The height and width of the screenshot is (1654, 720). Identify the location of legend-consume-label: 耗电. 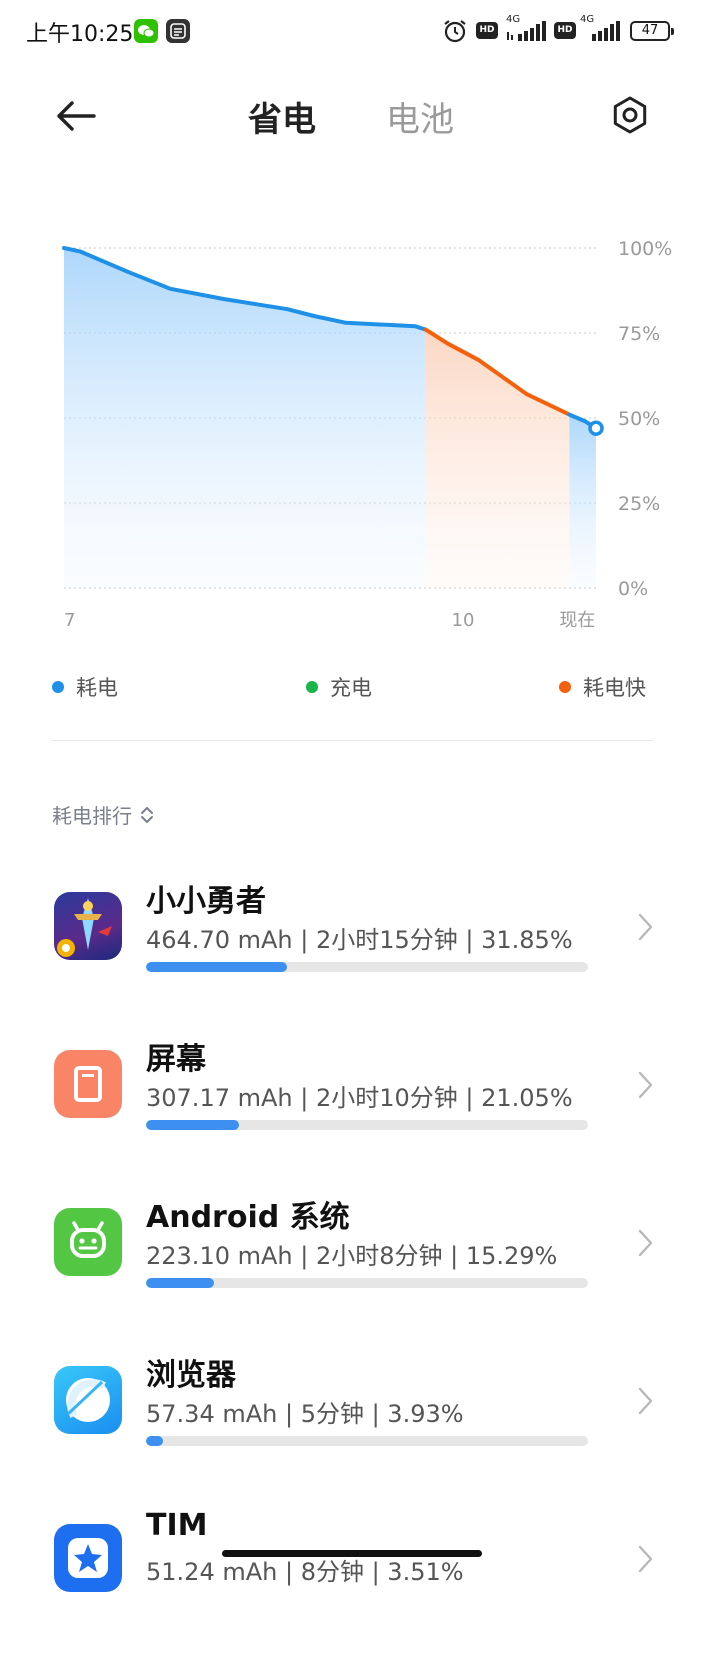
(97, 688).